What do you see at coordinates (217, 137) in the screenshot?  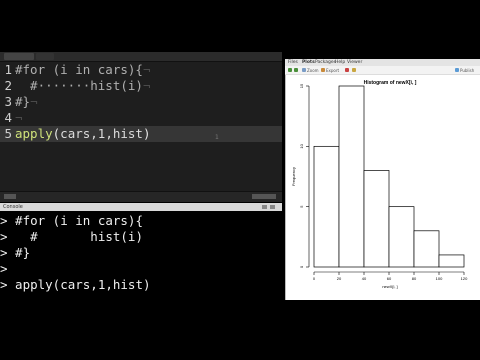 I see `cursor-marker: 1` at bounding box center [217, 137].